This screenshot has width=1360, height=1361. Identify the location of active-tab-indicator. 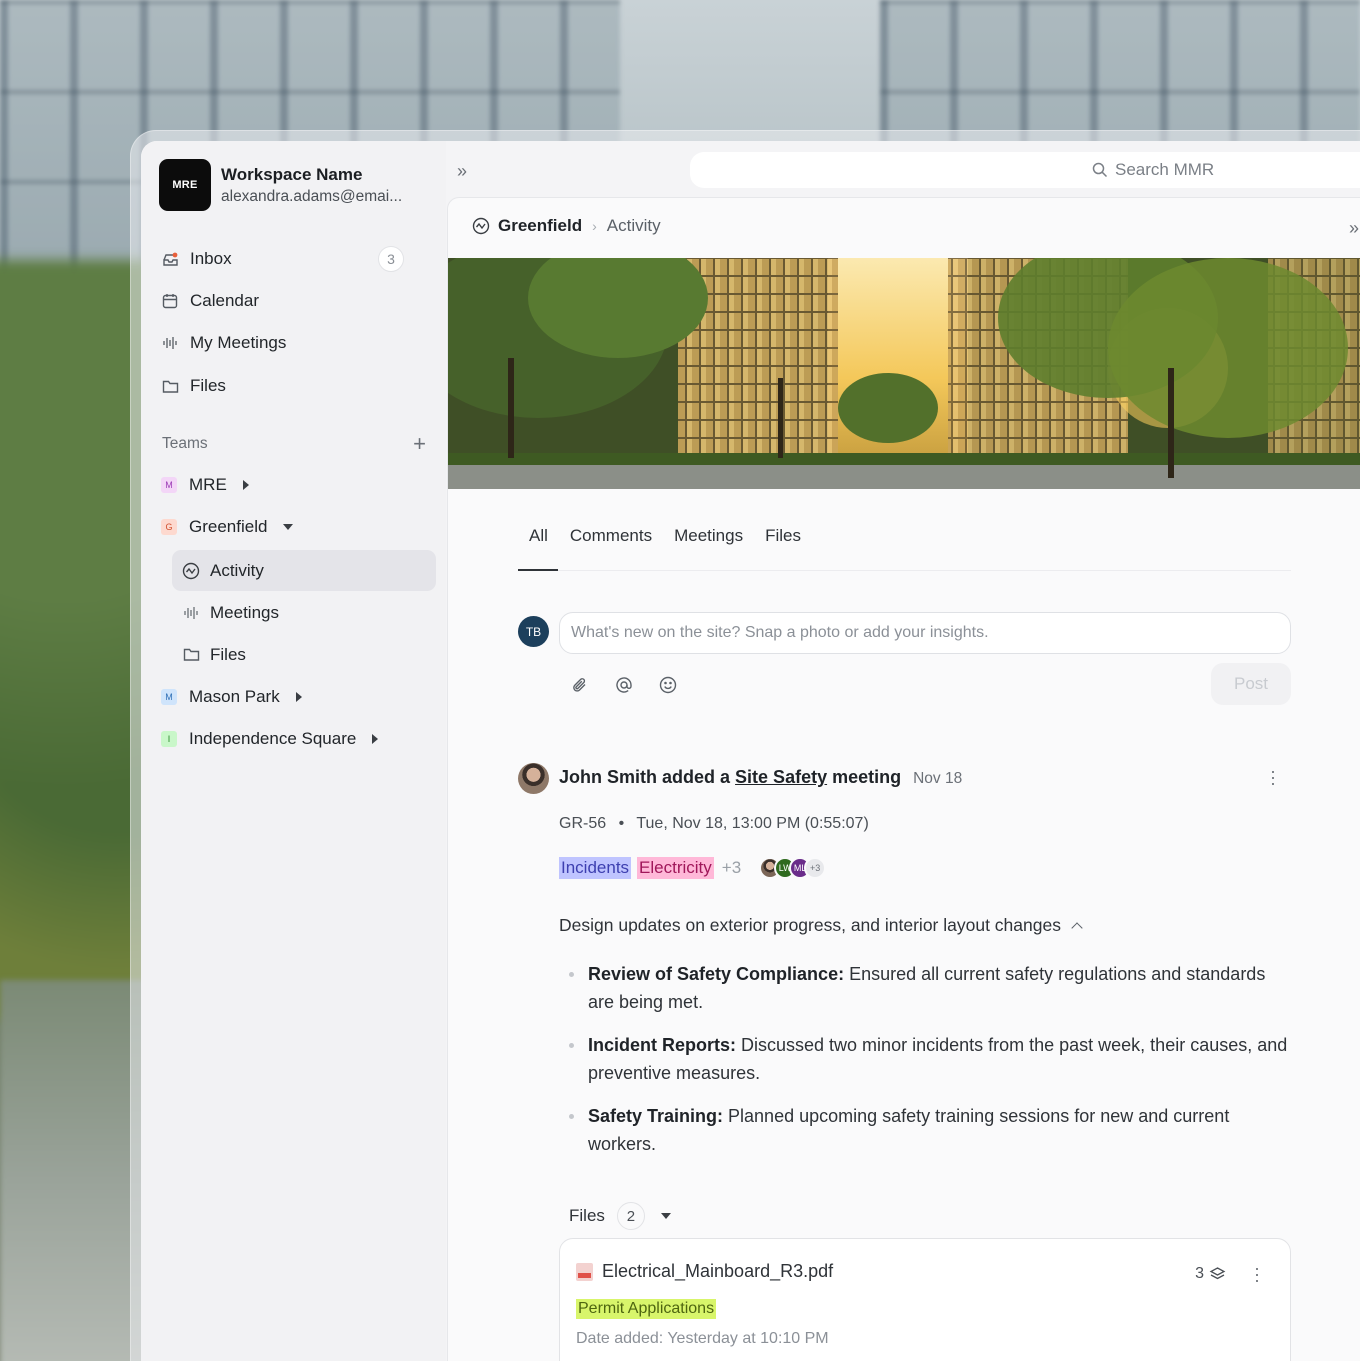
(538, 570).